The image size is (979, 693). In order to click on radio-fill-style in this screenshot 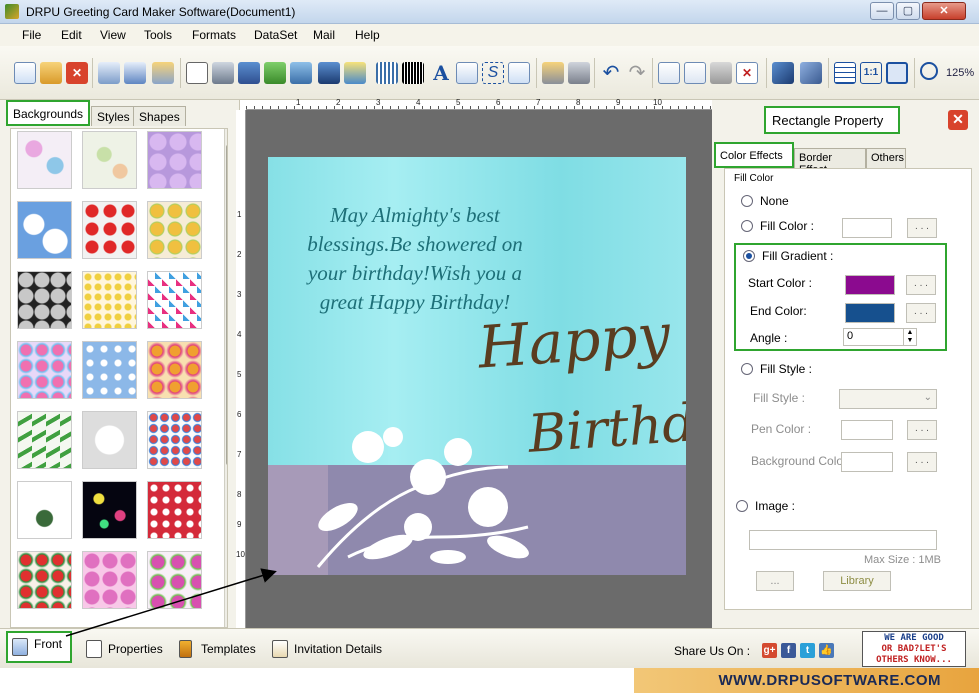, I will do `click(747, 369)`.